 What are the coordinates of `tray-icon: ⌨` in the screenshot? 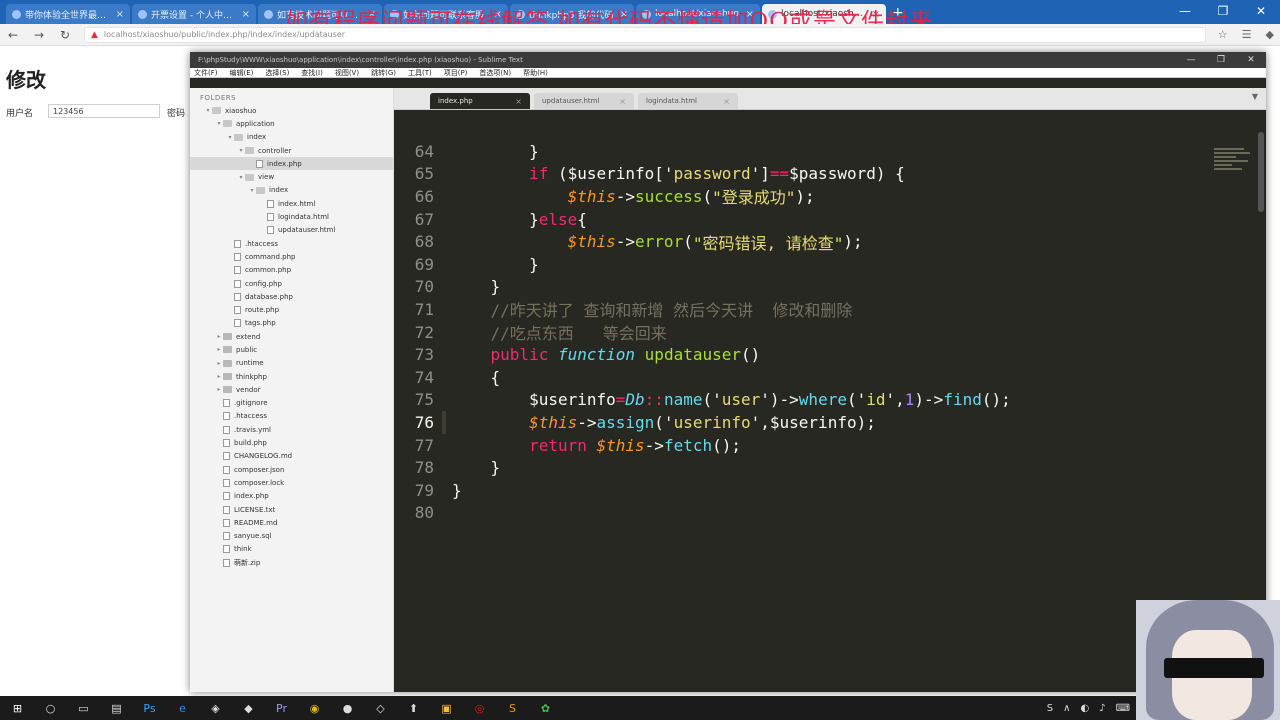 It's located at (1123, 708).